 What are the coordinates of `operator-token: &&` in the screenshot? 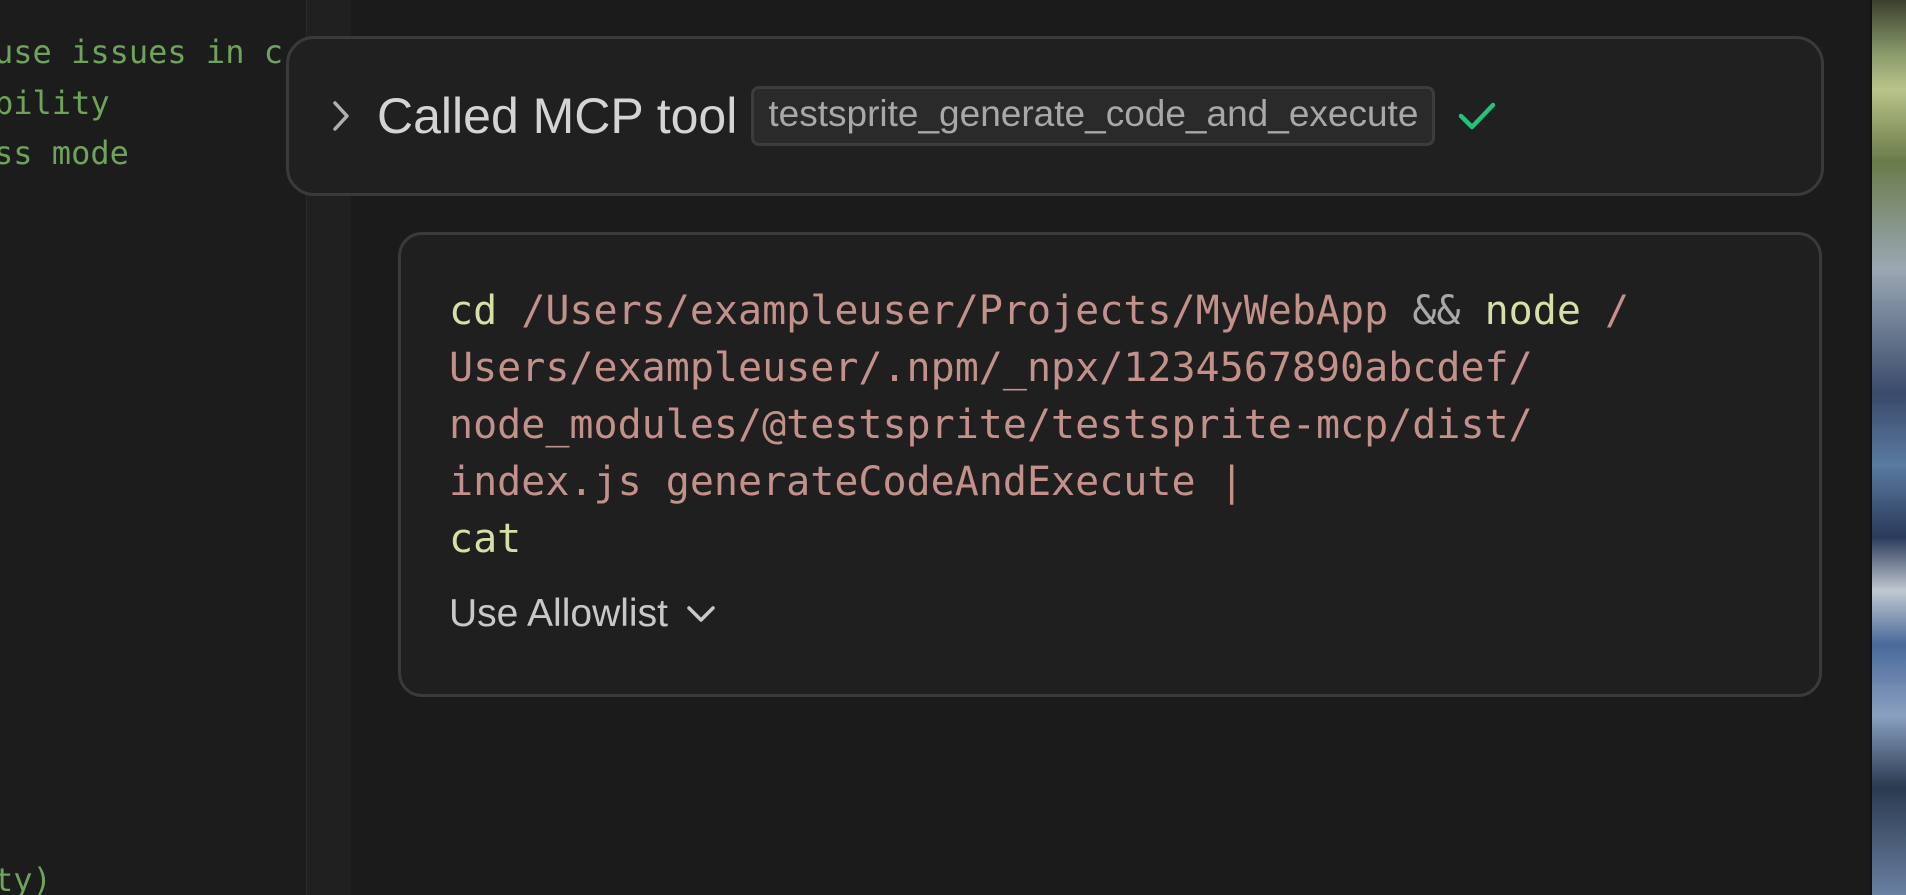 It's located at (1436, 311).